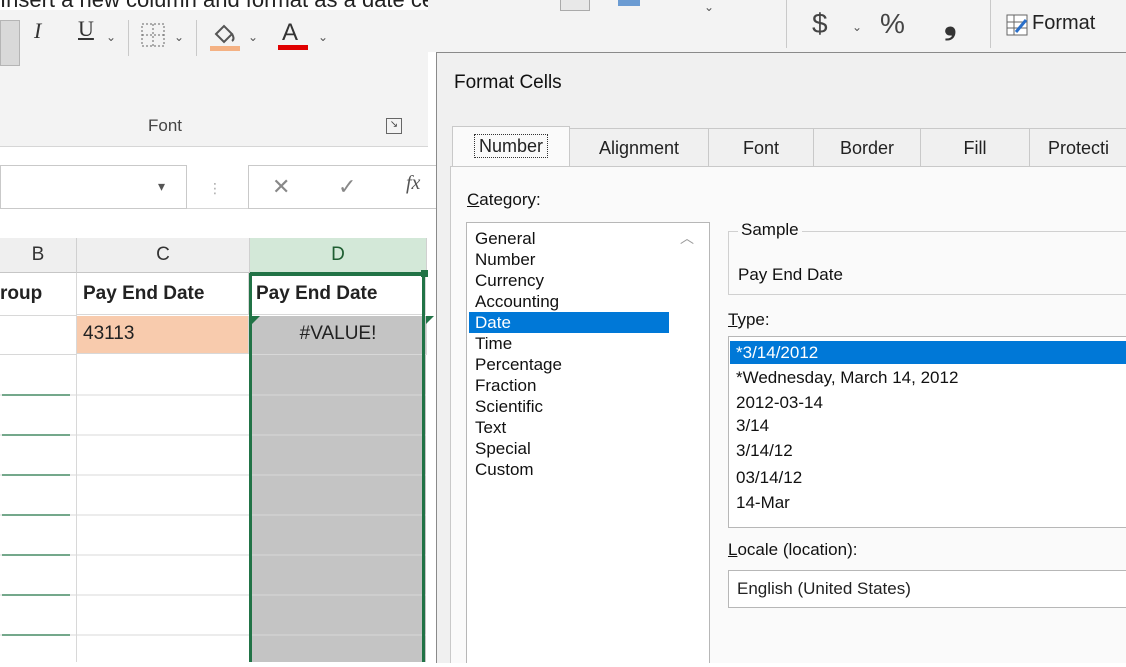 This screenshot has width=1126, height=667. Describe the element at coordinates (413, 183) in the screenshot. I see `insert-function-icon: fx` at that location.